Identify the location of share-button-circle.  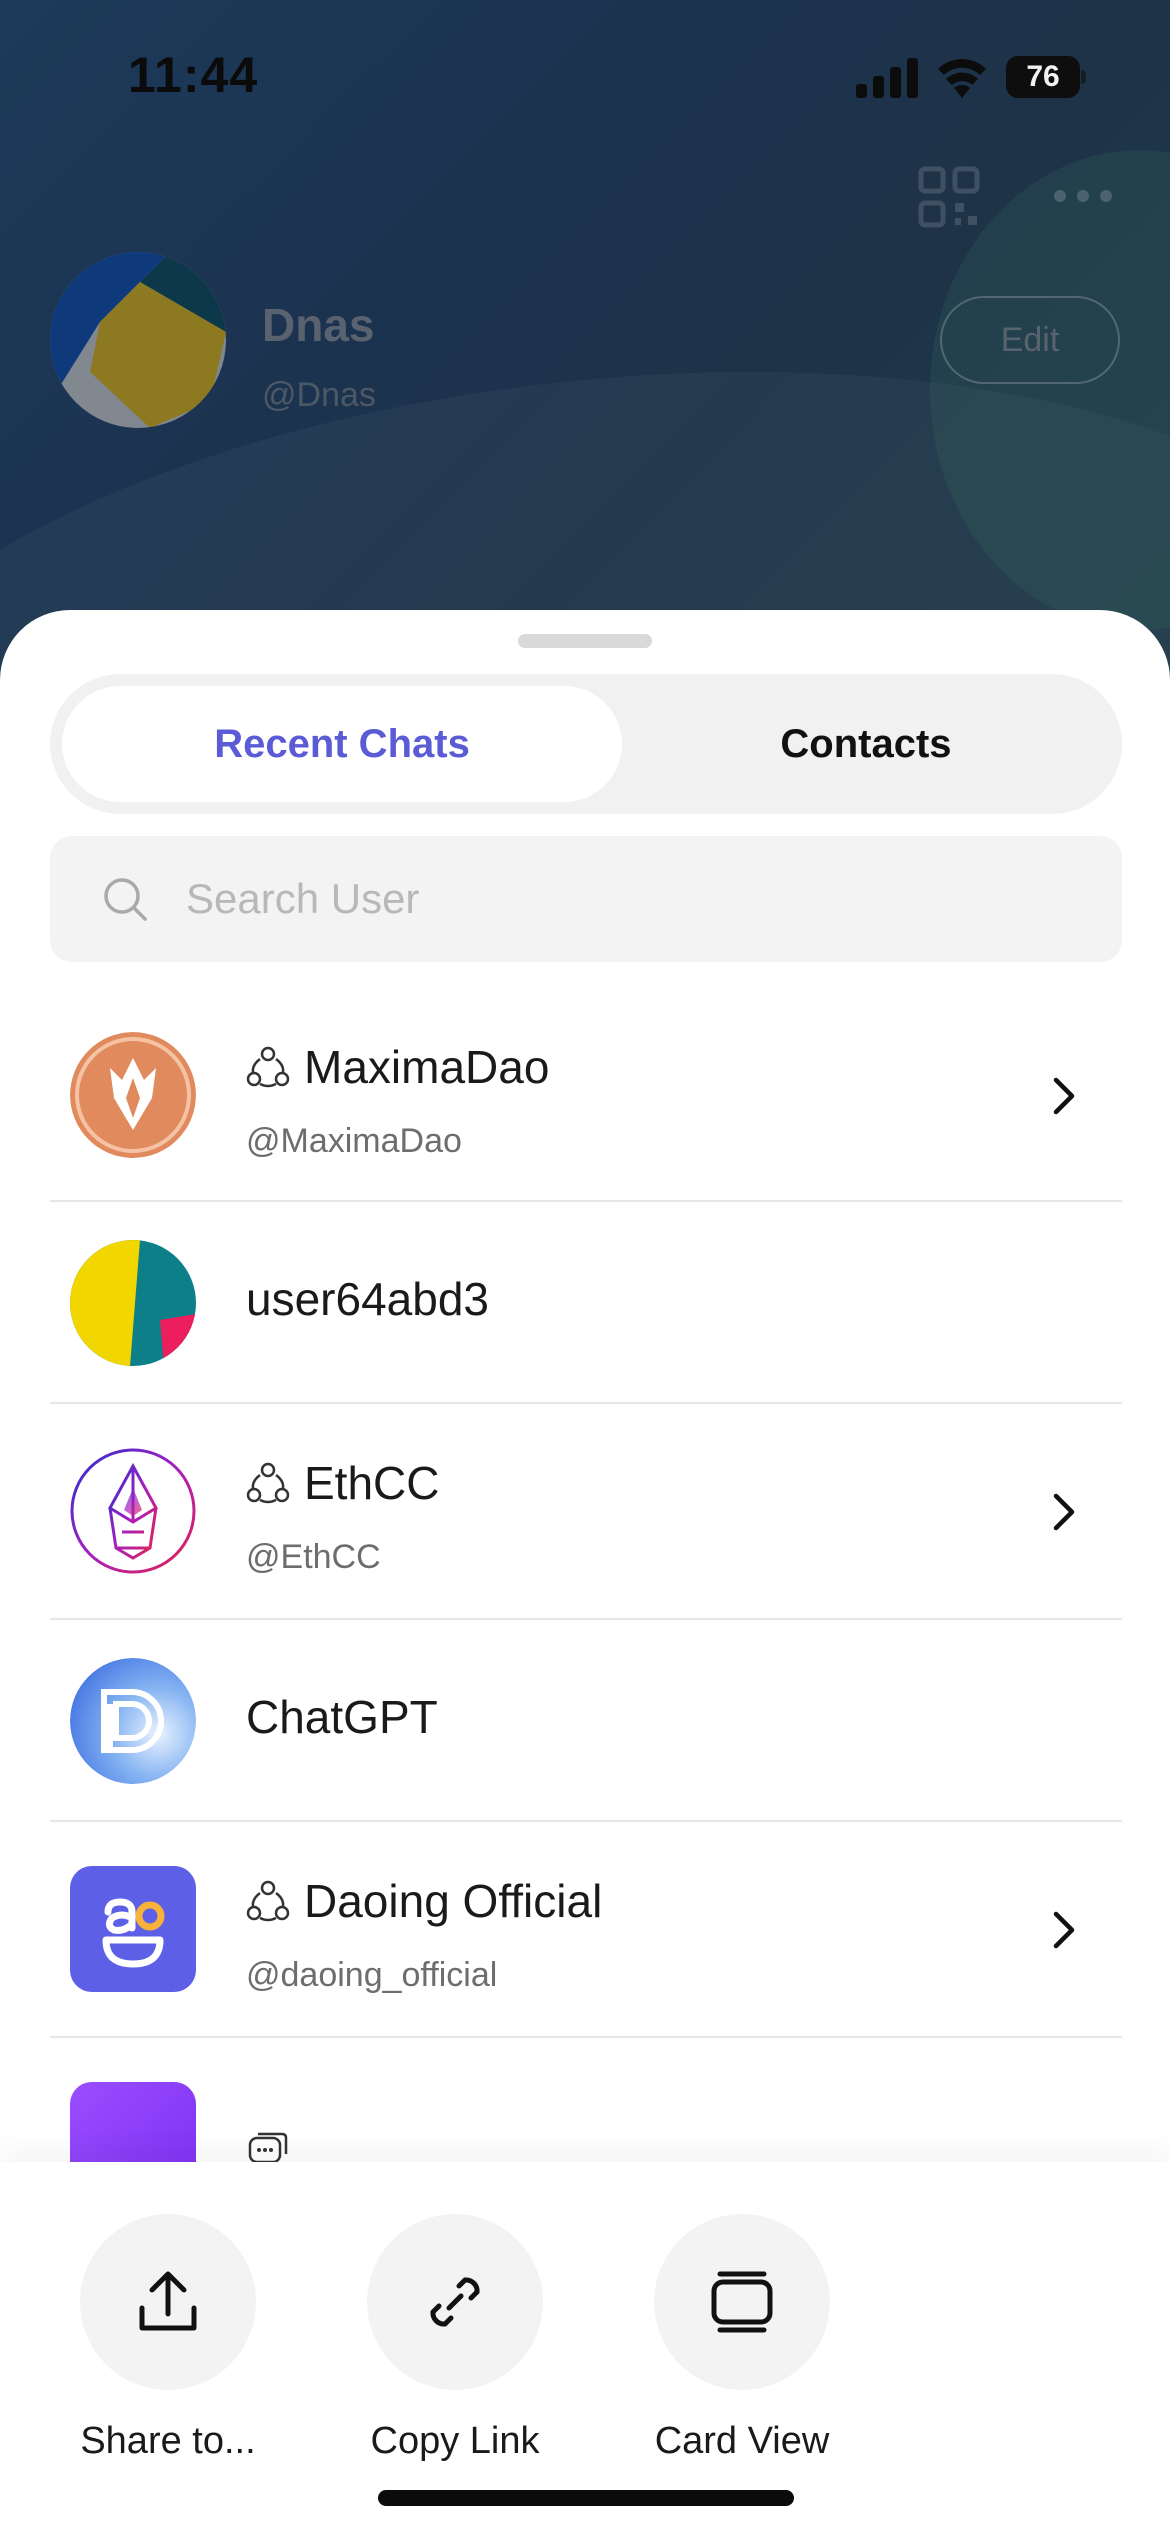
(168, 2302).